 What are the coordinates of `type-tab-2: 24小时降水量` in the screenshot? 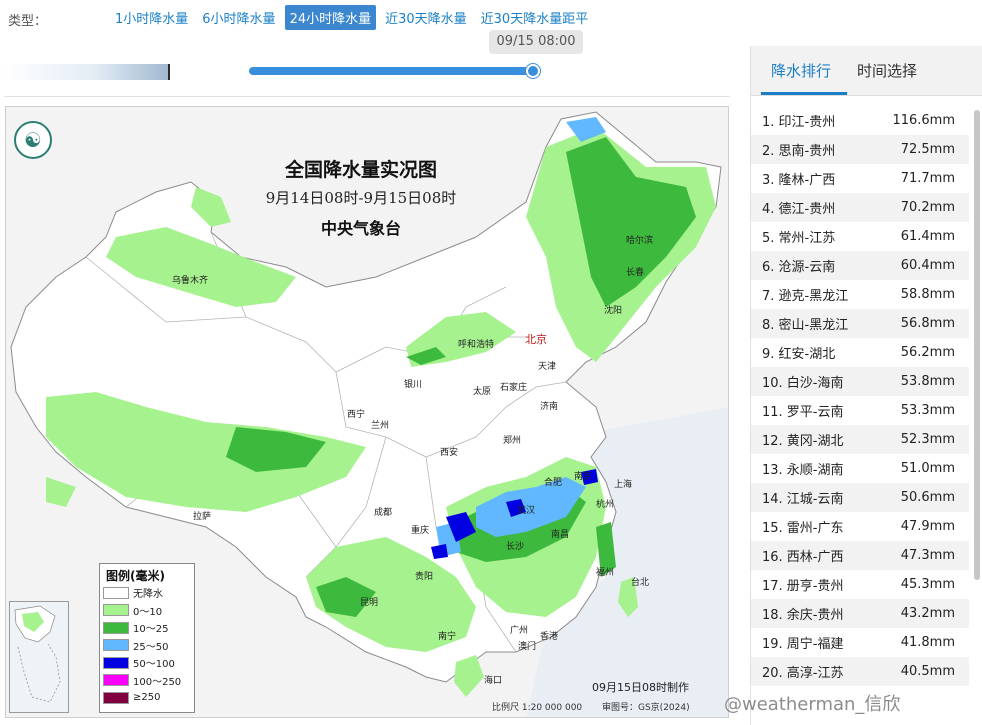 It's located at (330, 17).